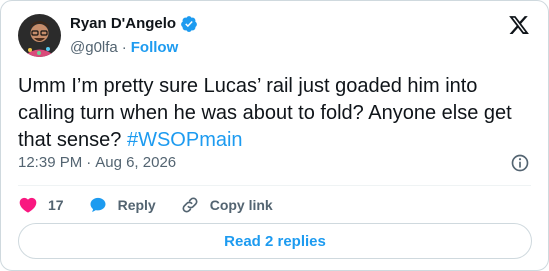  I want to click on reply-icon, so click(98, 205).